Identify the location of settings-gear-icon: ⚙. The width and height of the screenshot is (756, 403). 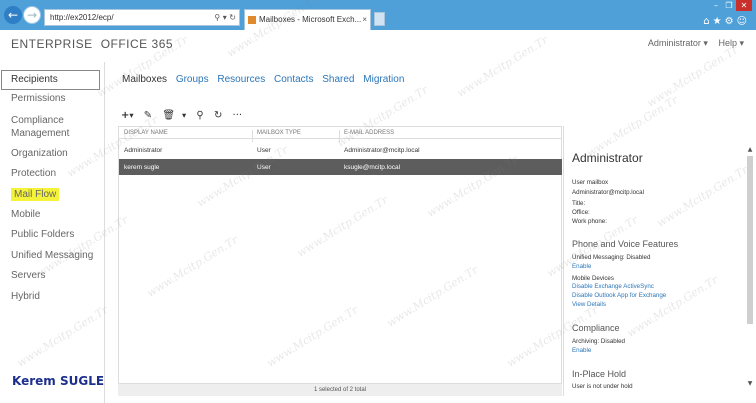
(731, 21).